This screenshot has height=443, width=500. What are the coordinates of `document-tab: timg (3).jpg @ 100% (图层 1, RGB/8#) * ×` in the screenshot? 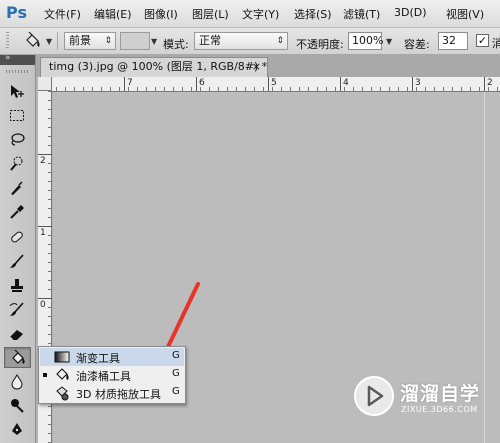 It's located at (154, 67).